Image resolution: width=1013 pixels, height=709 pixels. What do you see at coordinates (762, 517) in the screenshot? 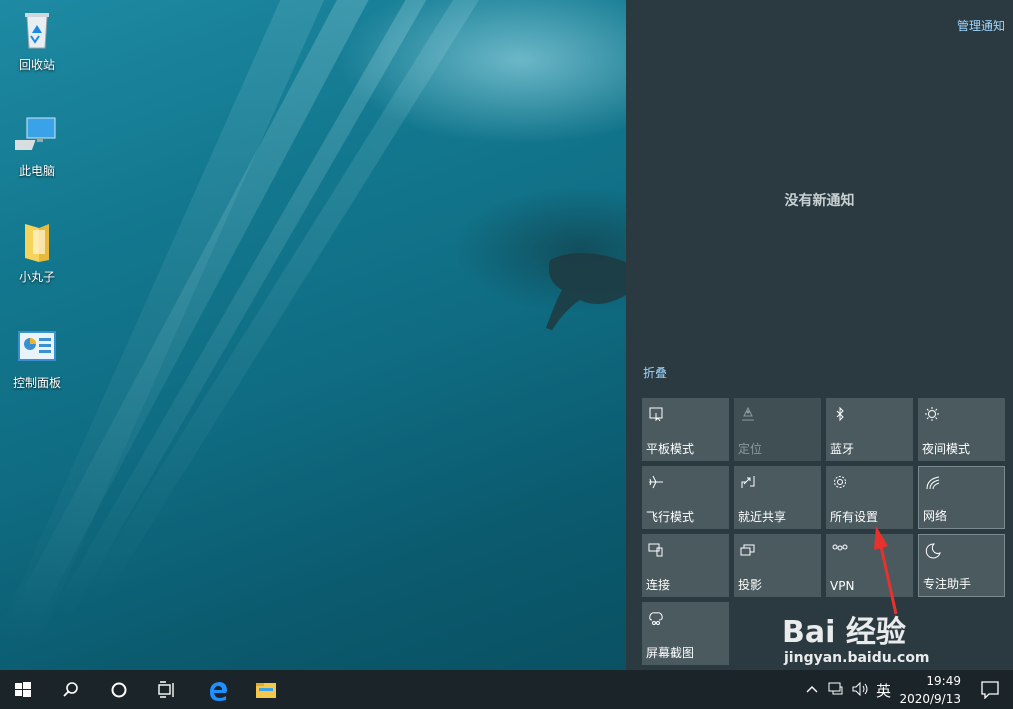
I see `tile-label: 就近共享` at bounding box center [762, 517].